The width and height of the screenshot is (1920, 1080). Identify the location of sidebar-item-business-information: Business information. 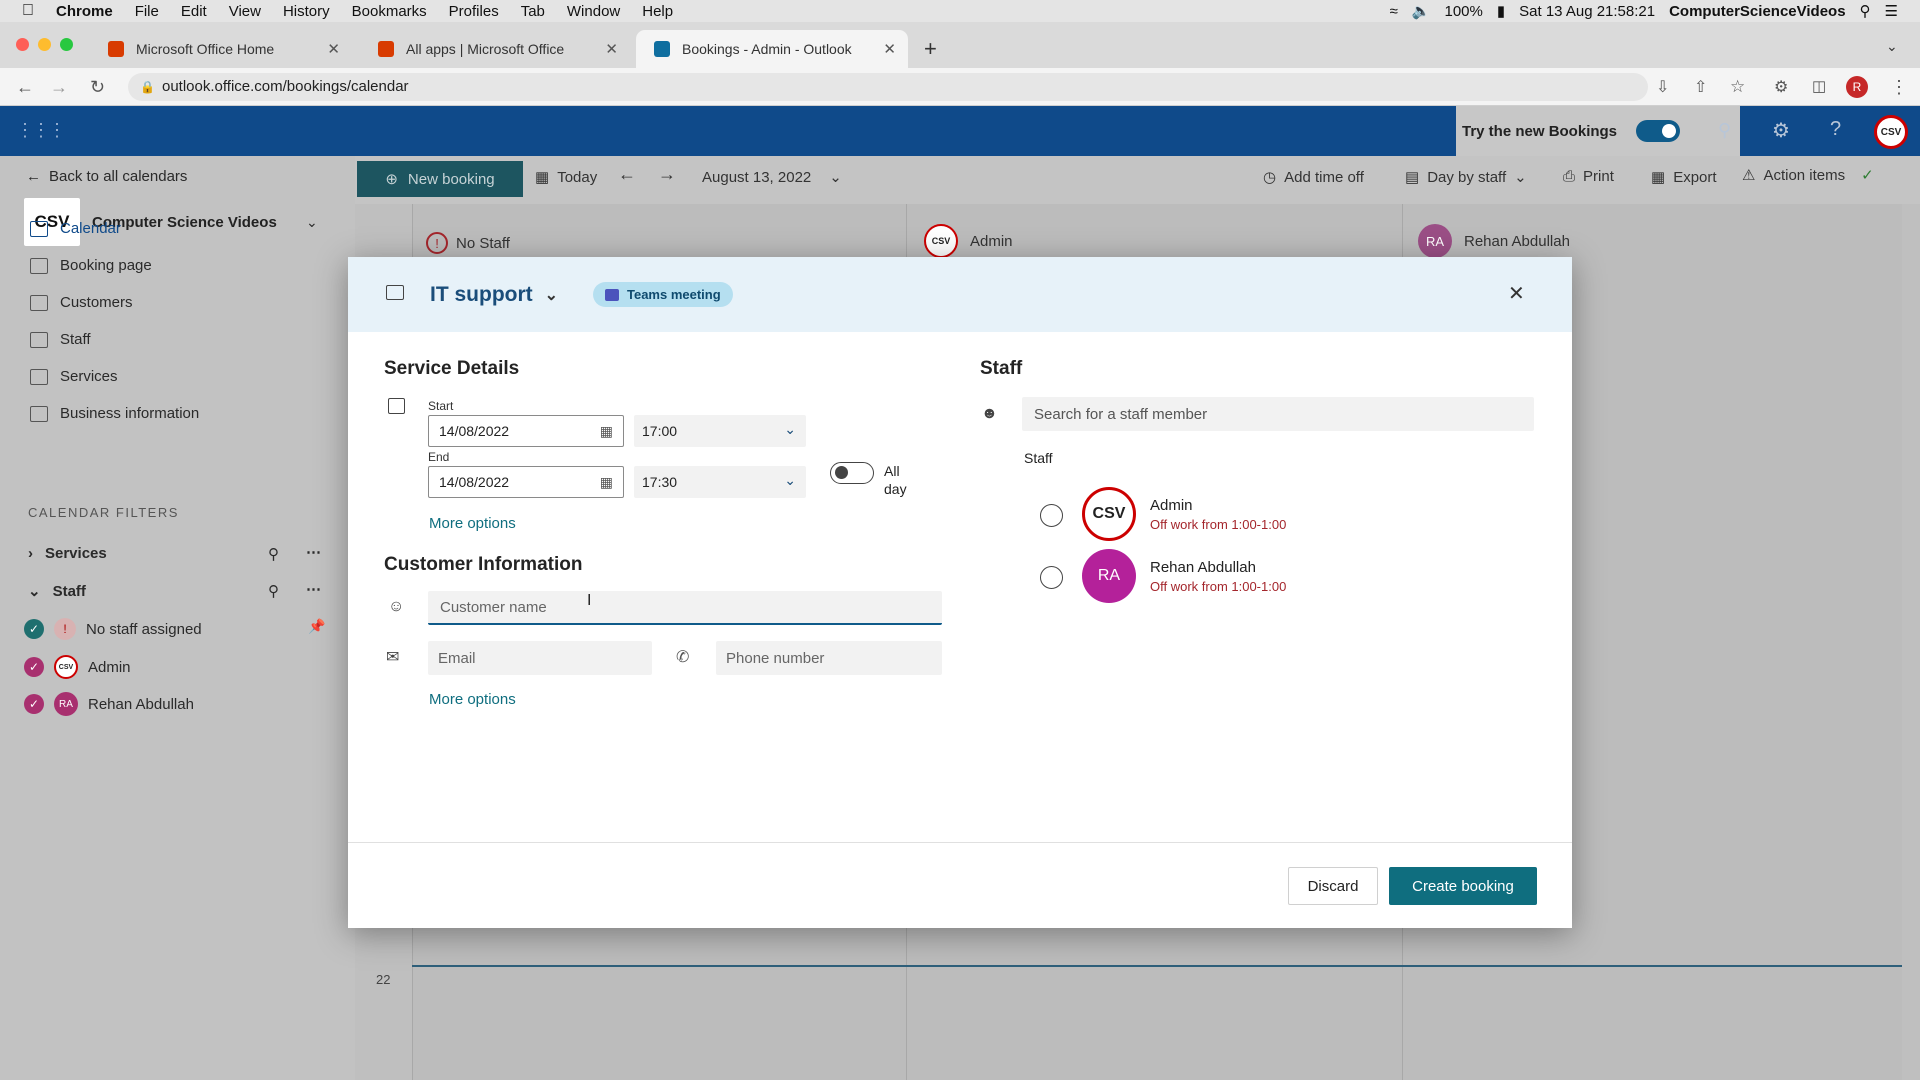
(114, 413).